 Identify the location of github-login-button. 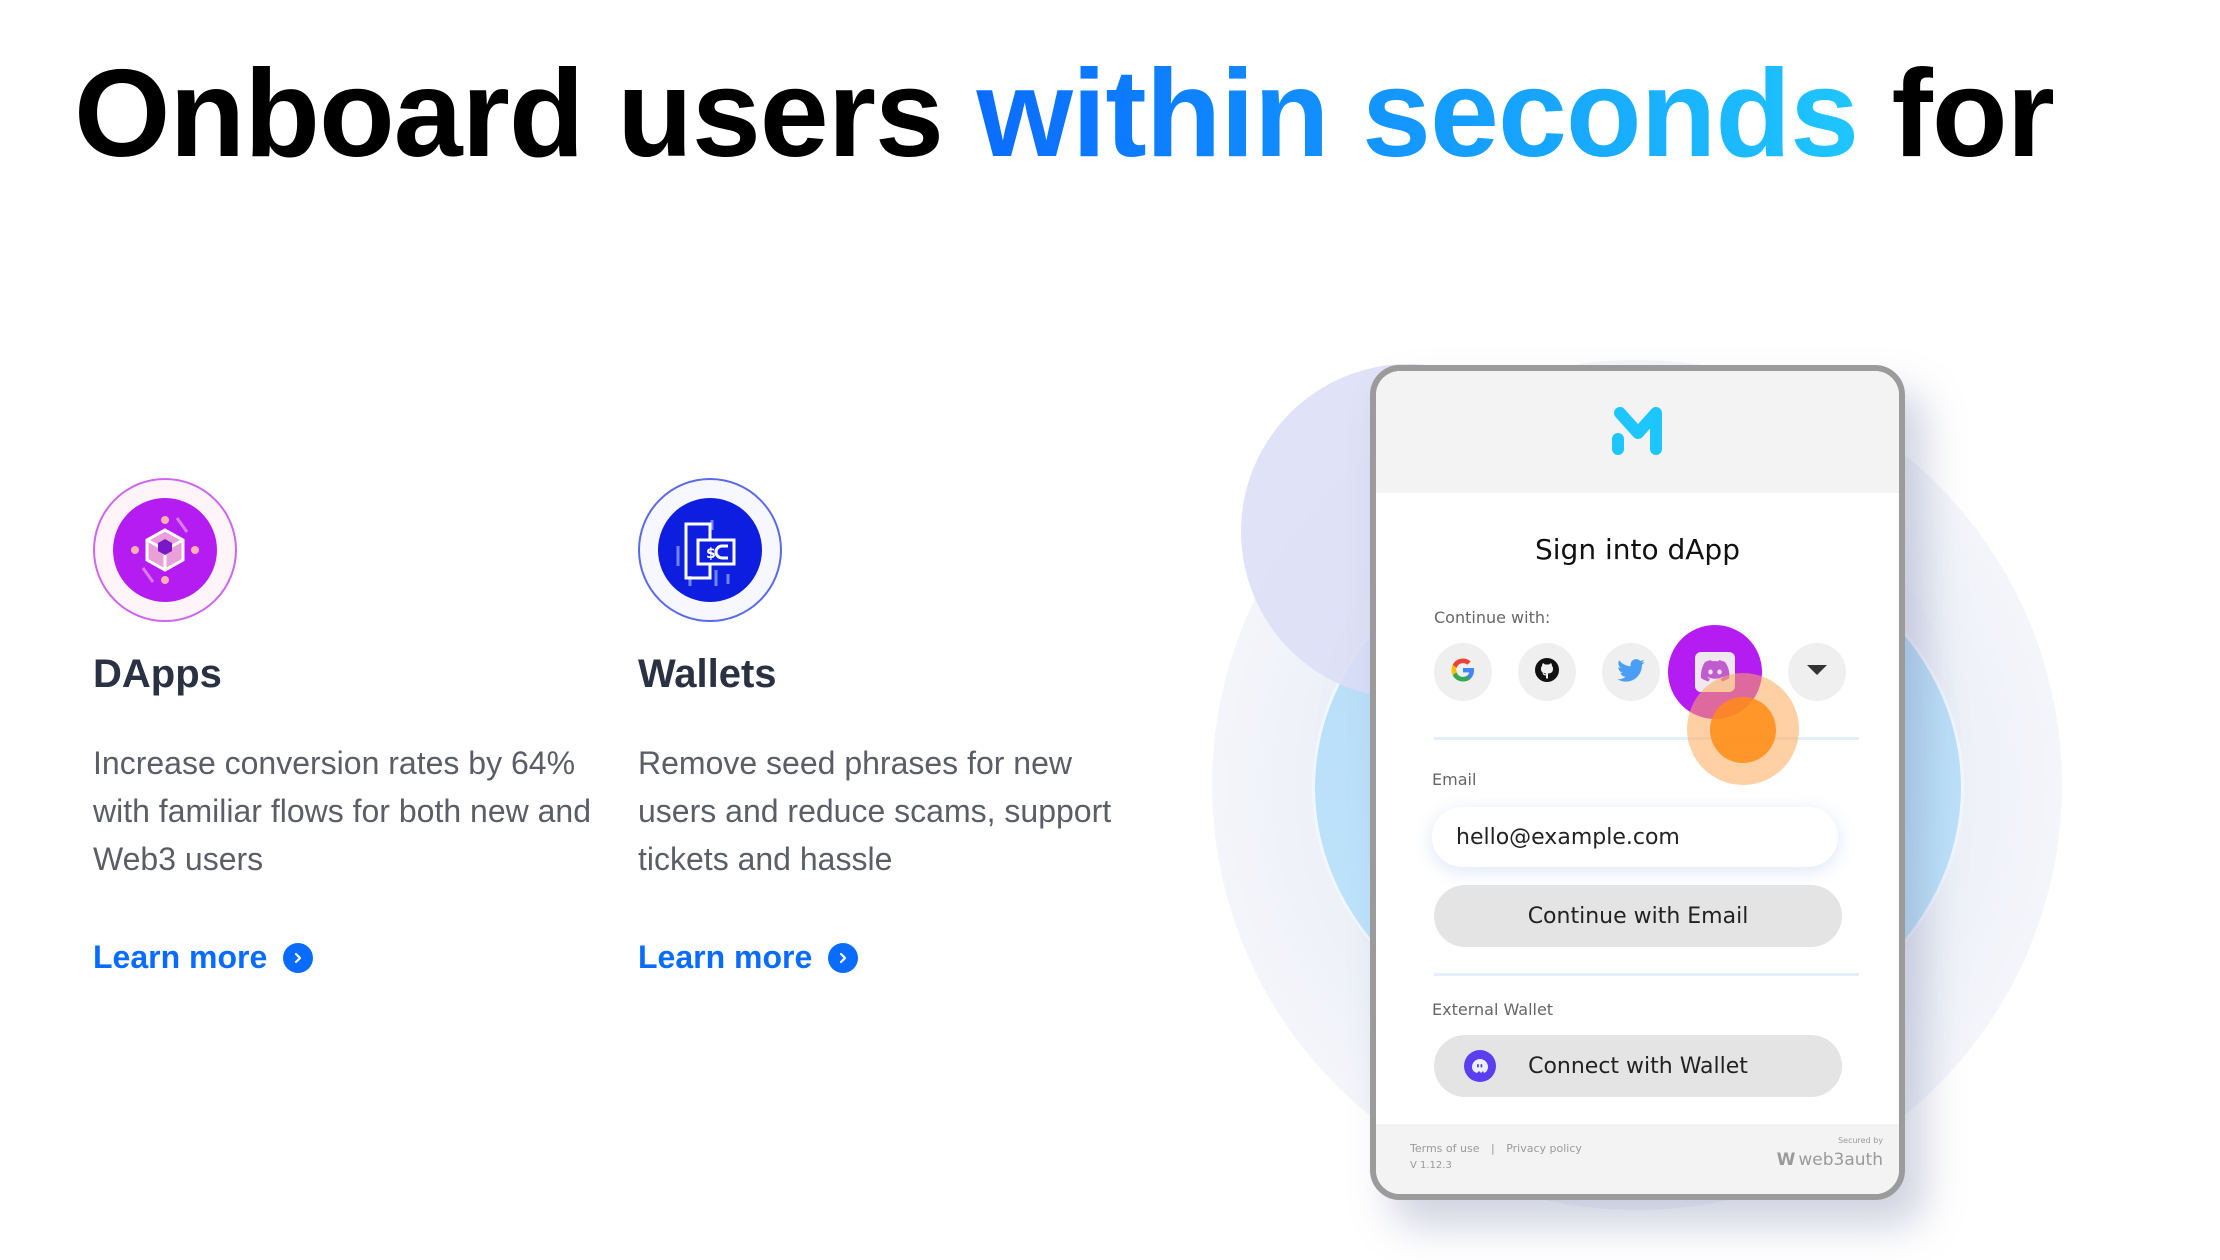
(1547, 672).